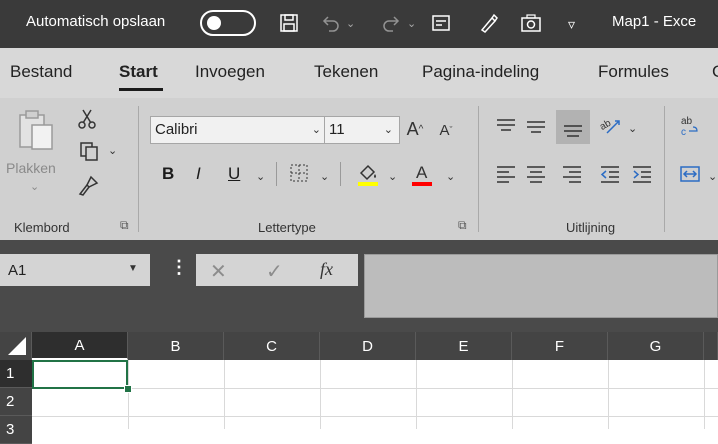  I want to click on formula-buttons: ✕ ✓ fx, so click(277, 270).